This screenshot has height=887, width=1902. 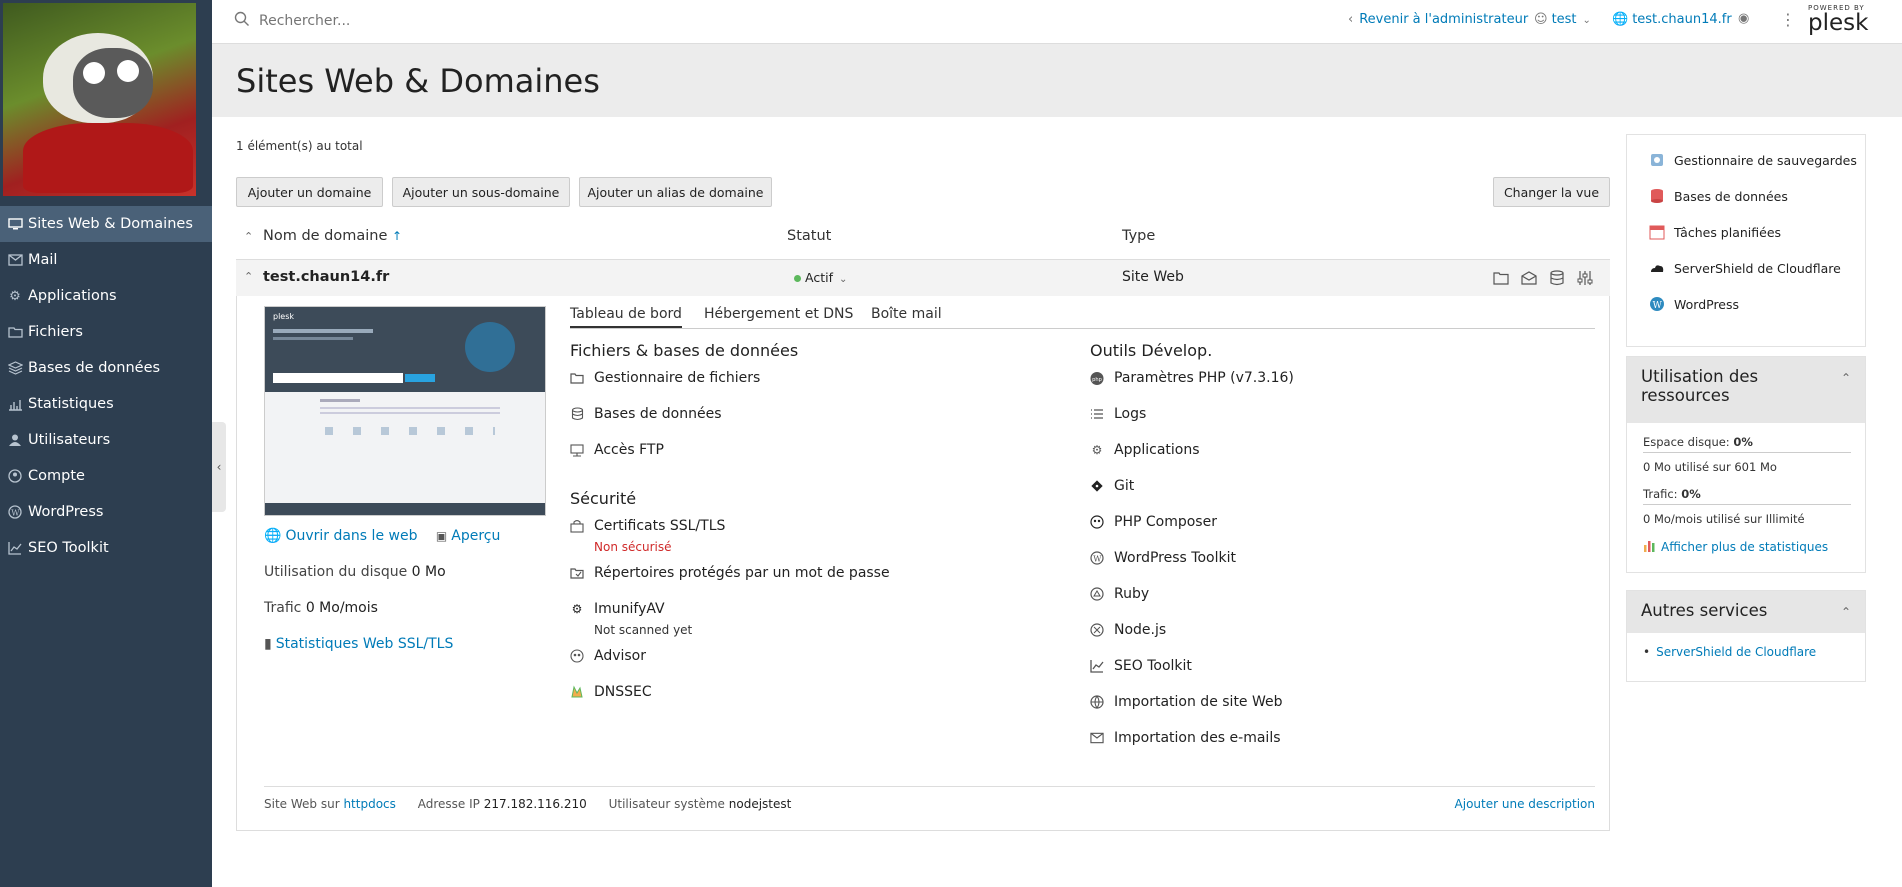 I want to click on servershield-service-label: ServerShield de Cloudflare, so click(x=1736, y=652).